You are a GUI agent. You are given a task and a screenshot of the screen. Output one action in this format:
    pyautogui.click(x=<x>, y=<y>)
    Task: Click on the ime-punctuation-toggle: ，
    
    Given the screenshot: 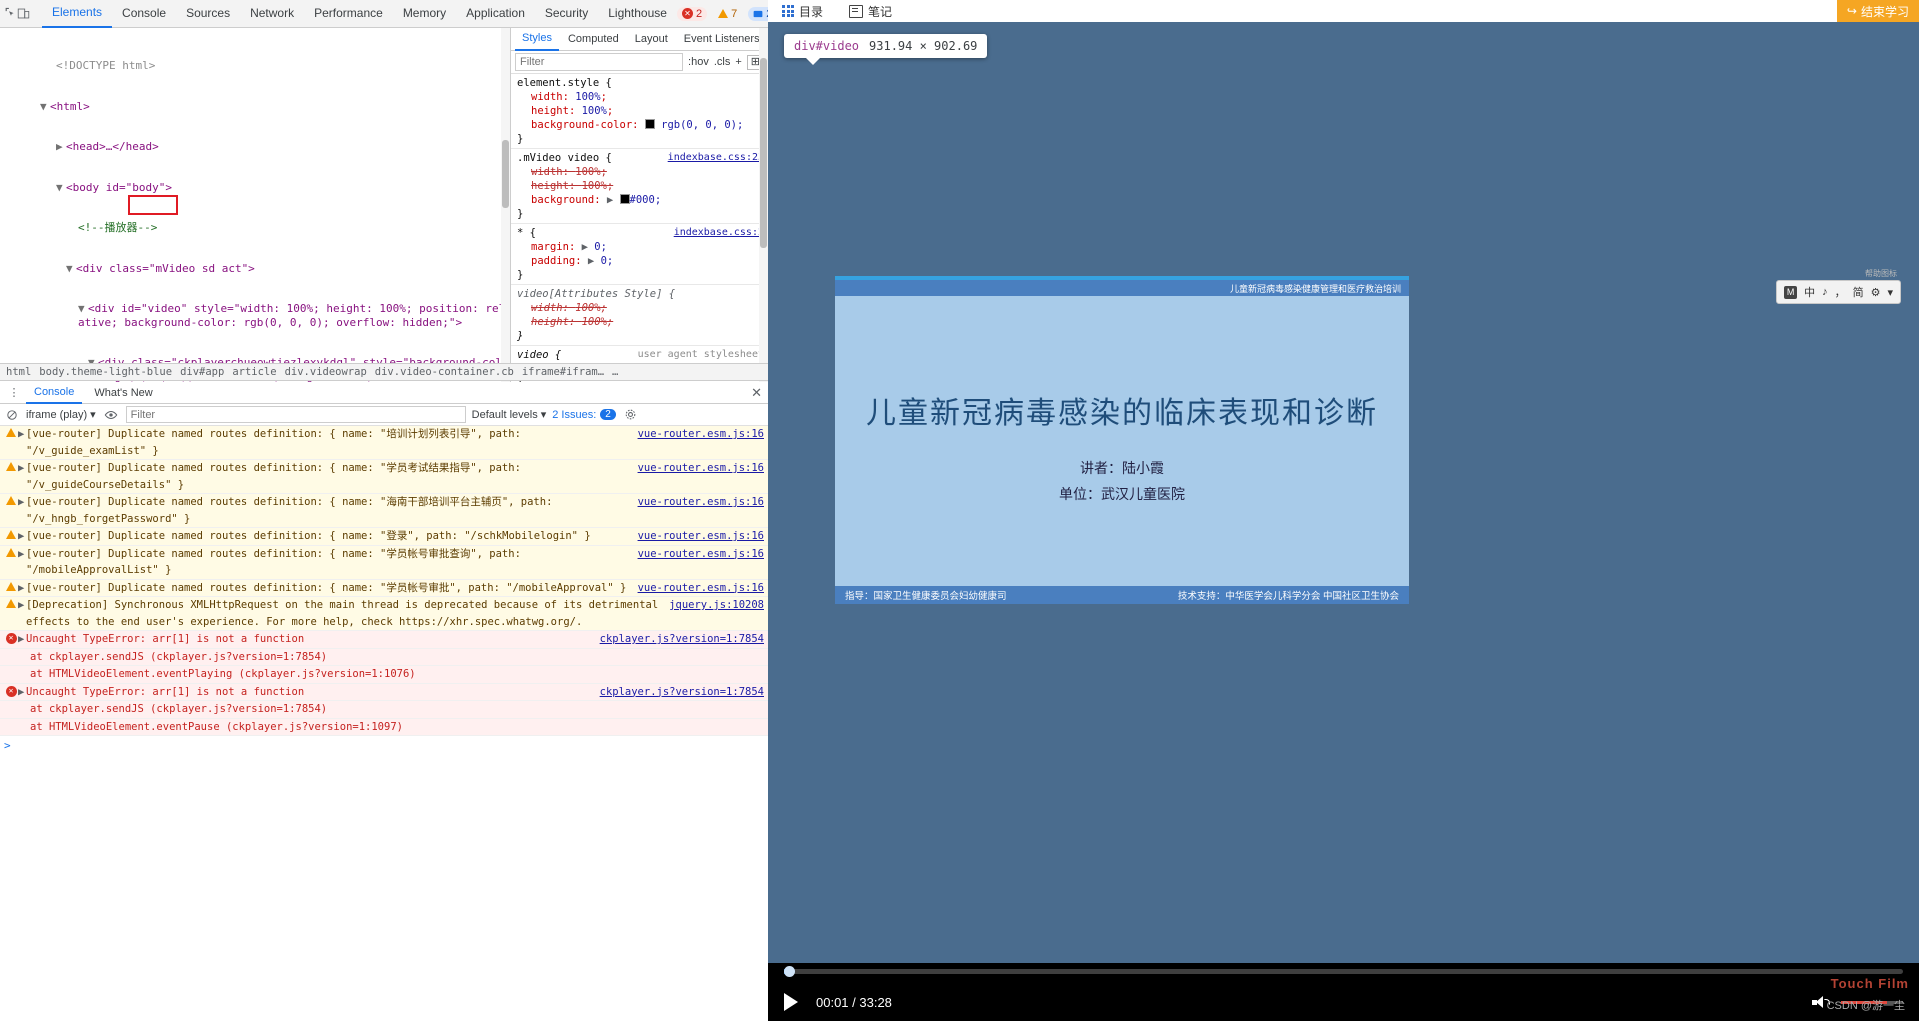 What is the action you would take?
    pyautogui.click(x=1840, y=292)
    